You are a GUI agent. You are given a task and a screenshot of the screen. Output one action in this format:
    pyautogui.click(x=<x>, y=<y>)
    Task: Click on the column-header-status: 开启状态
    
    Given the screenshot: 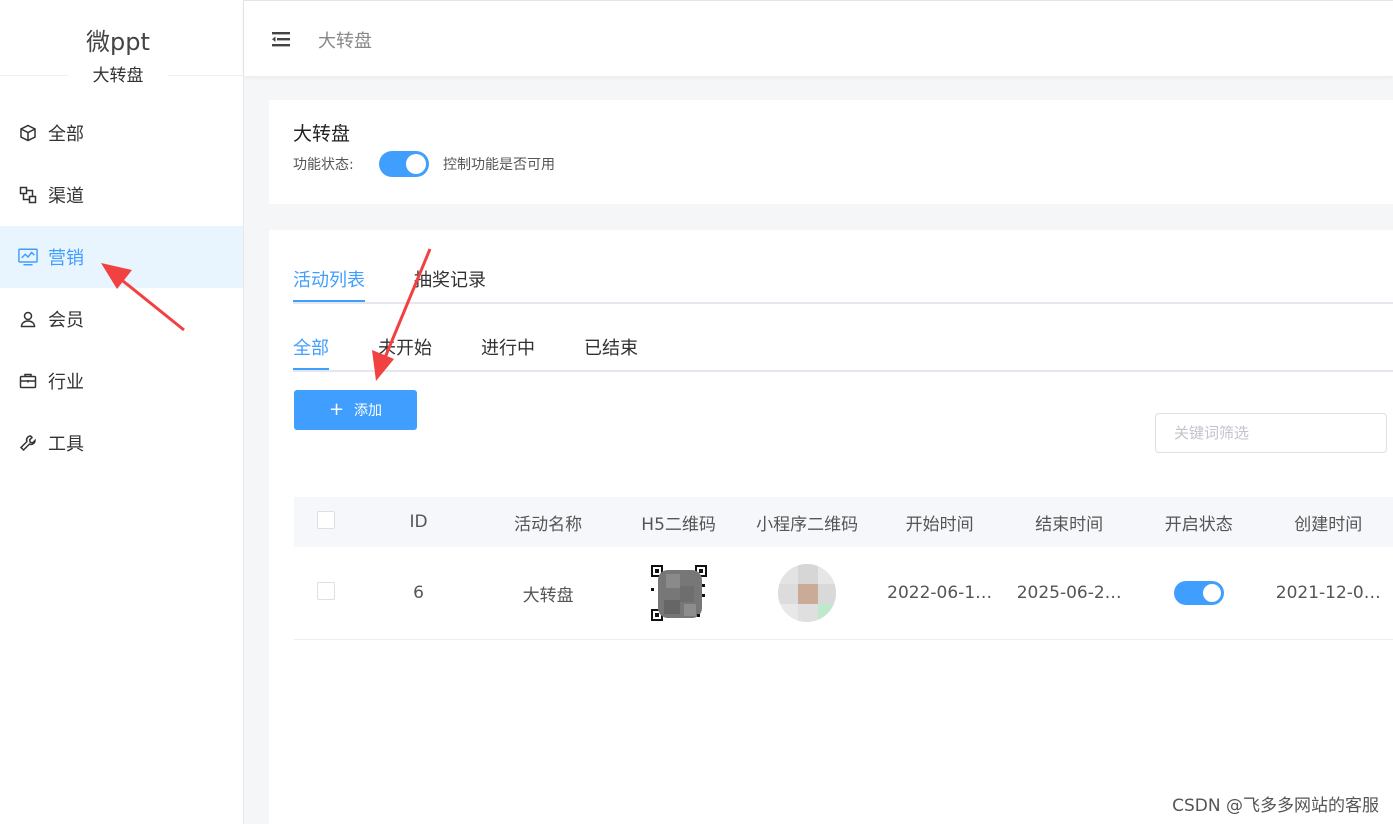 What is the action you would take?
    pyautogui.click(x=1198, y=524)
    